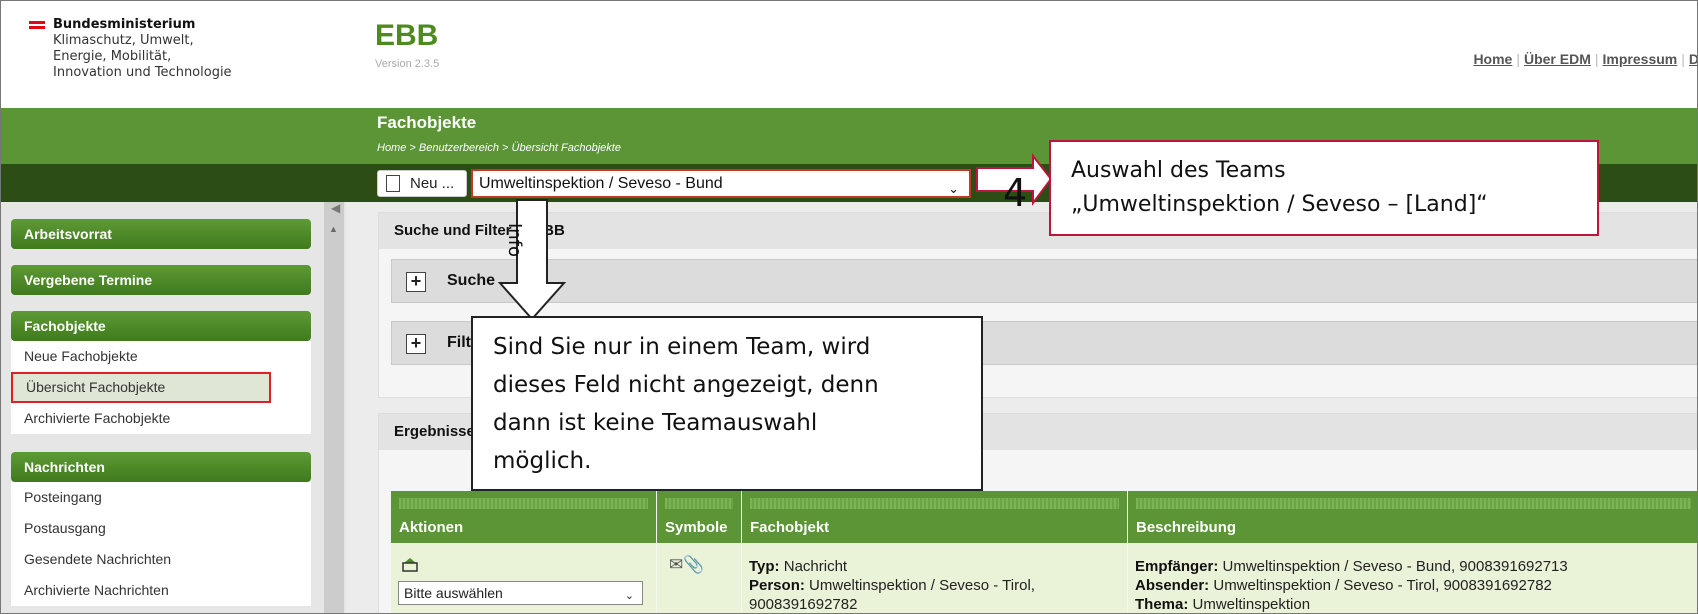 The height and width of the screenshot is (614, 1698). I want to click on info-callout-line: möglich., so click(542, 461).